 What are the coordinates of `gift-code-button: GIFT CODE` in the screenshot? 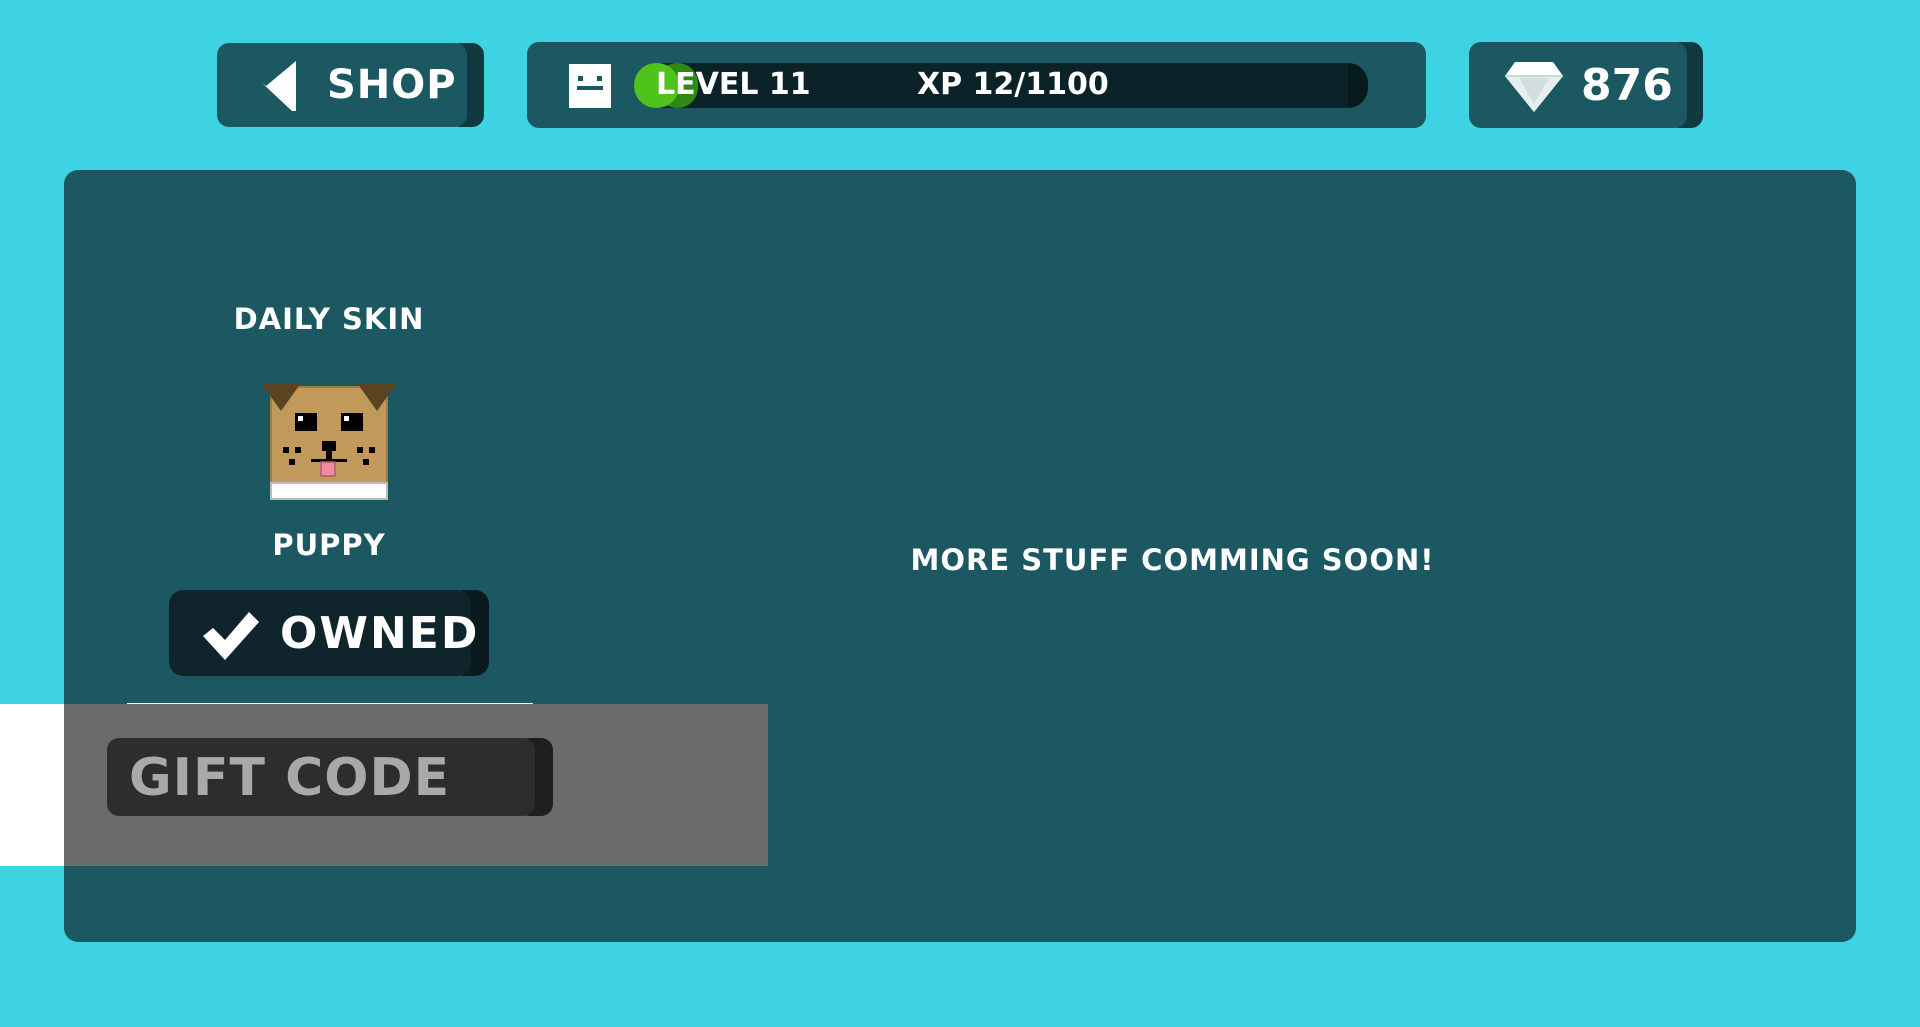 It's located at (330, 777).